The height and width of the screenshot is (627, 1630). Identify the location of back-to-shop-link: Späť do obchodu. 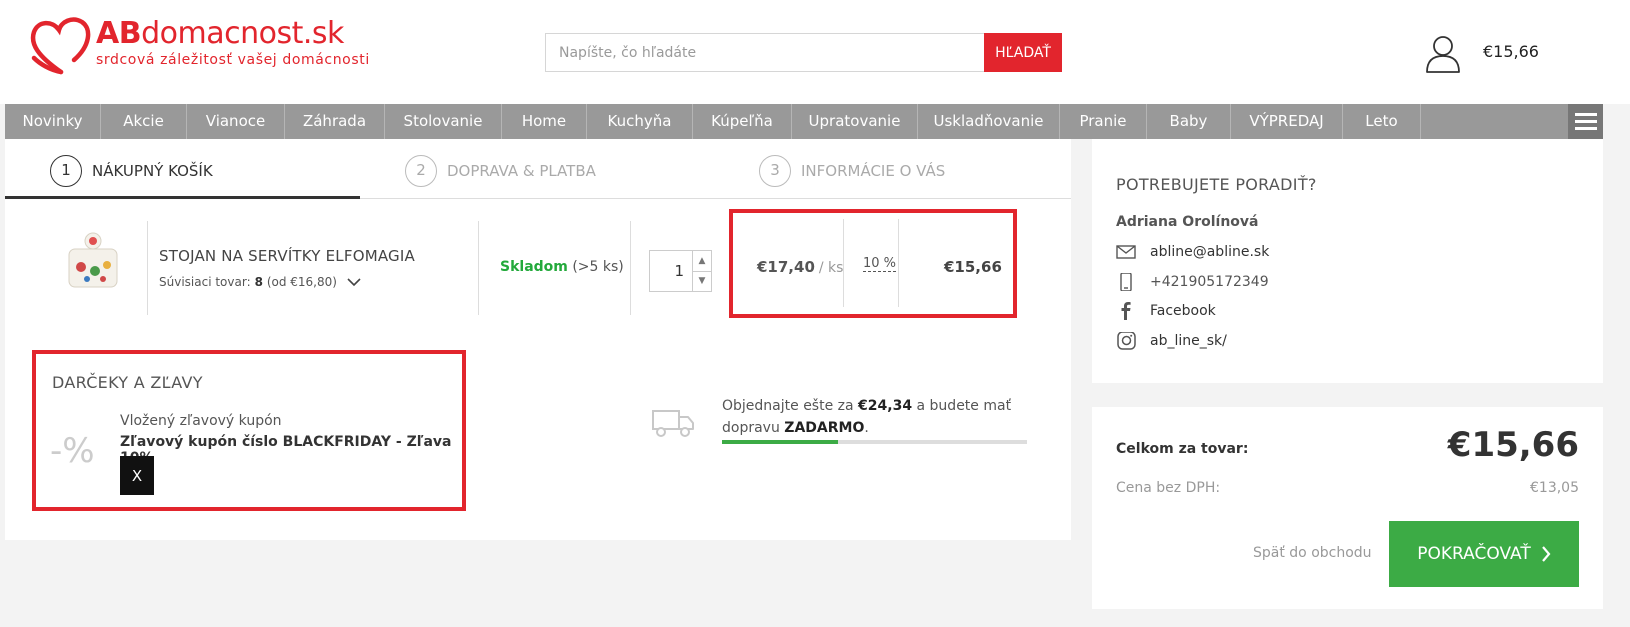
(1312, 553).